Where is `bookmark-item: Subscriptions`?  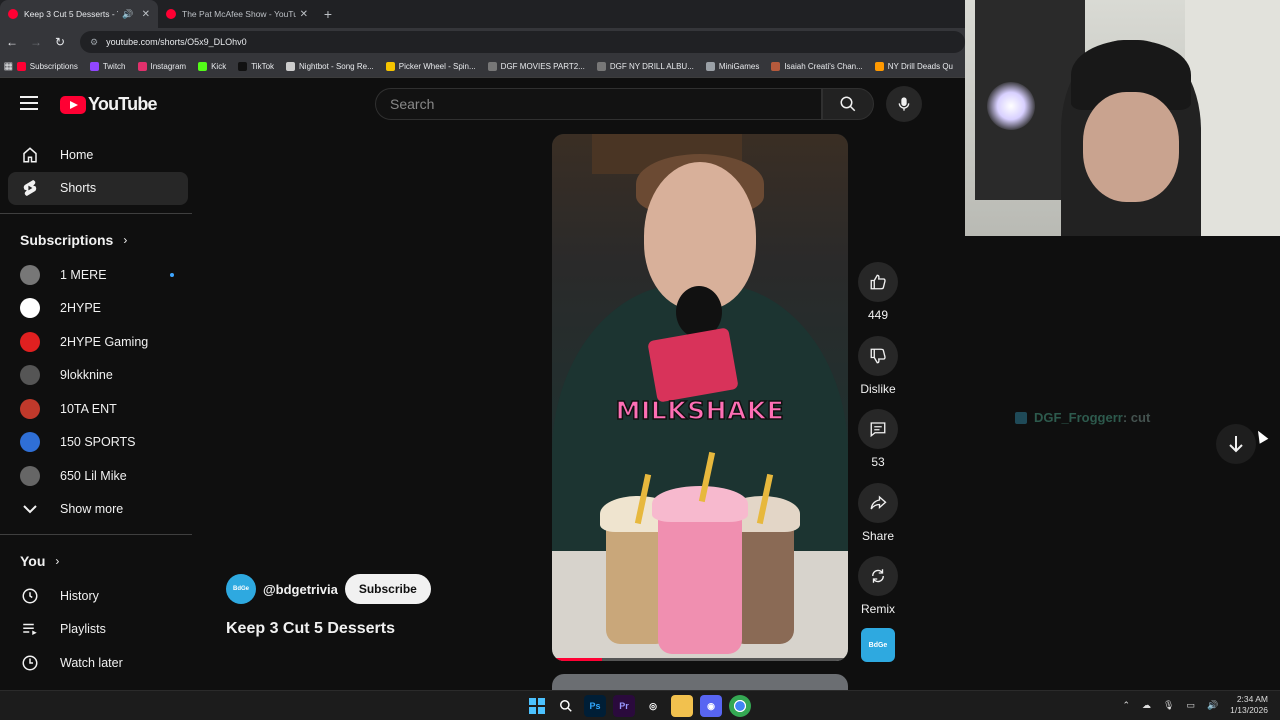 bookmark-item: Subscriptions is located at coordinates (47, 66).